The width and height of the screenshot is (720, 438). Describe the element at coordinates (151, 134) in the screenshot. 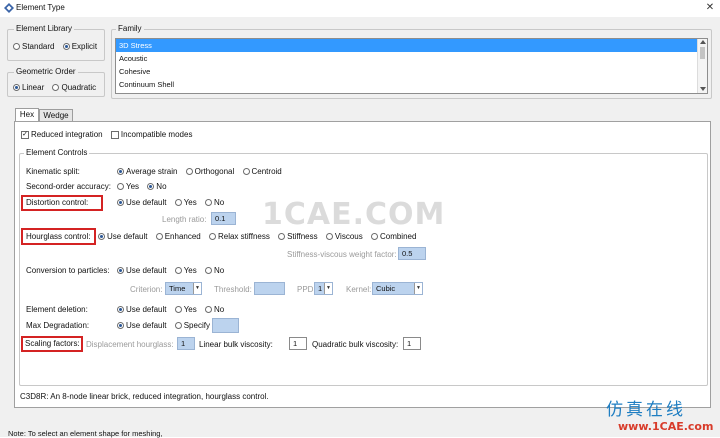

I see `incompatible-modes-checkbox: Incompatible modes` at that location.